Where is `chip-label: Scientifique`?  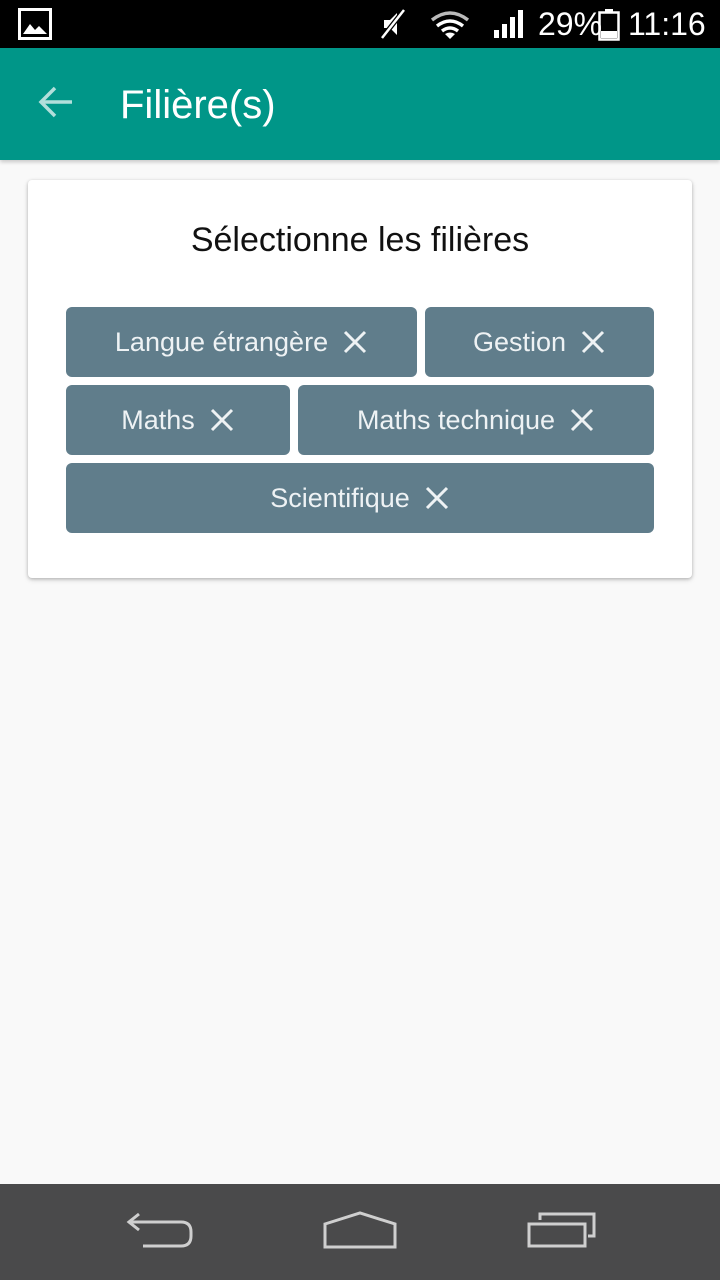
chip-label: Scientifique is located at coordinates (340, 497).